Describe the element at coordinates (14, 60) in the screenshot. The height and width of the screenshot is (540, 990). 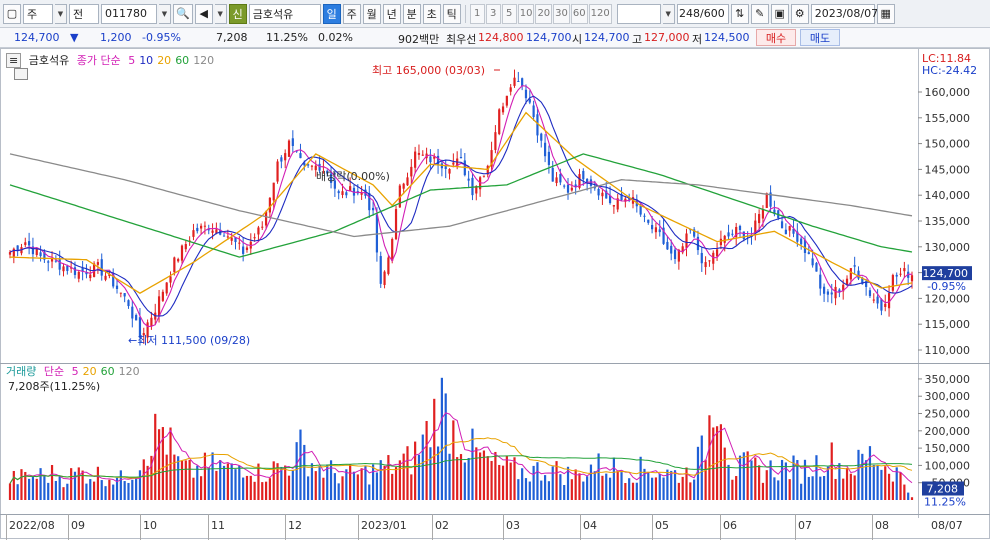
I see `layout-toggle-icon: ≡` at that location.